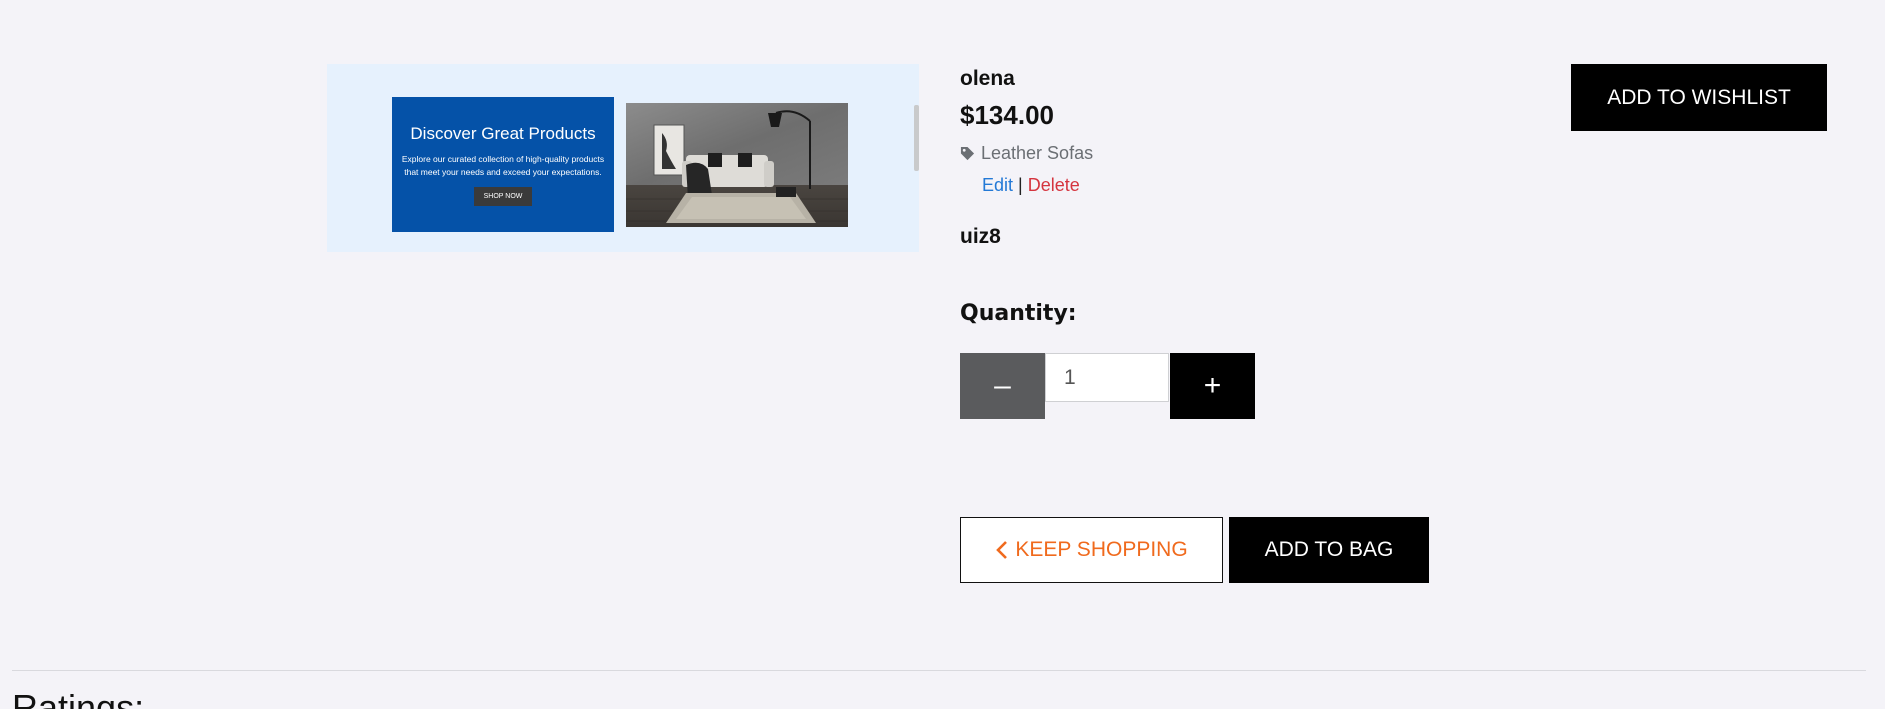 Image resolution: width=1885 pixels, height=709 pixels. I want to click on image-scrollbar, so click(916, 138).